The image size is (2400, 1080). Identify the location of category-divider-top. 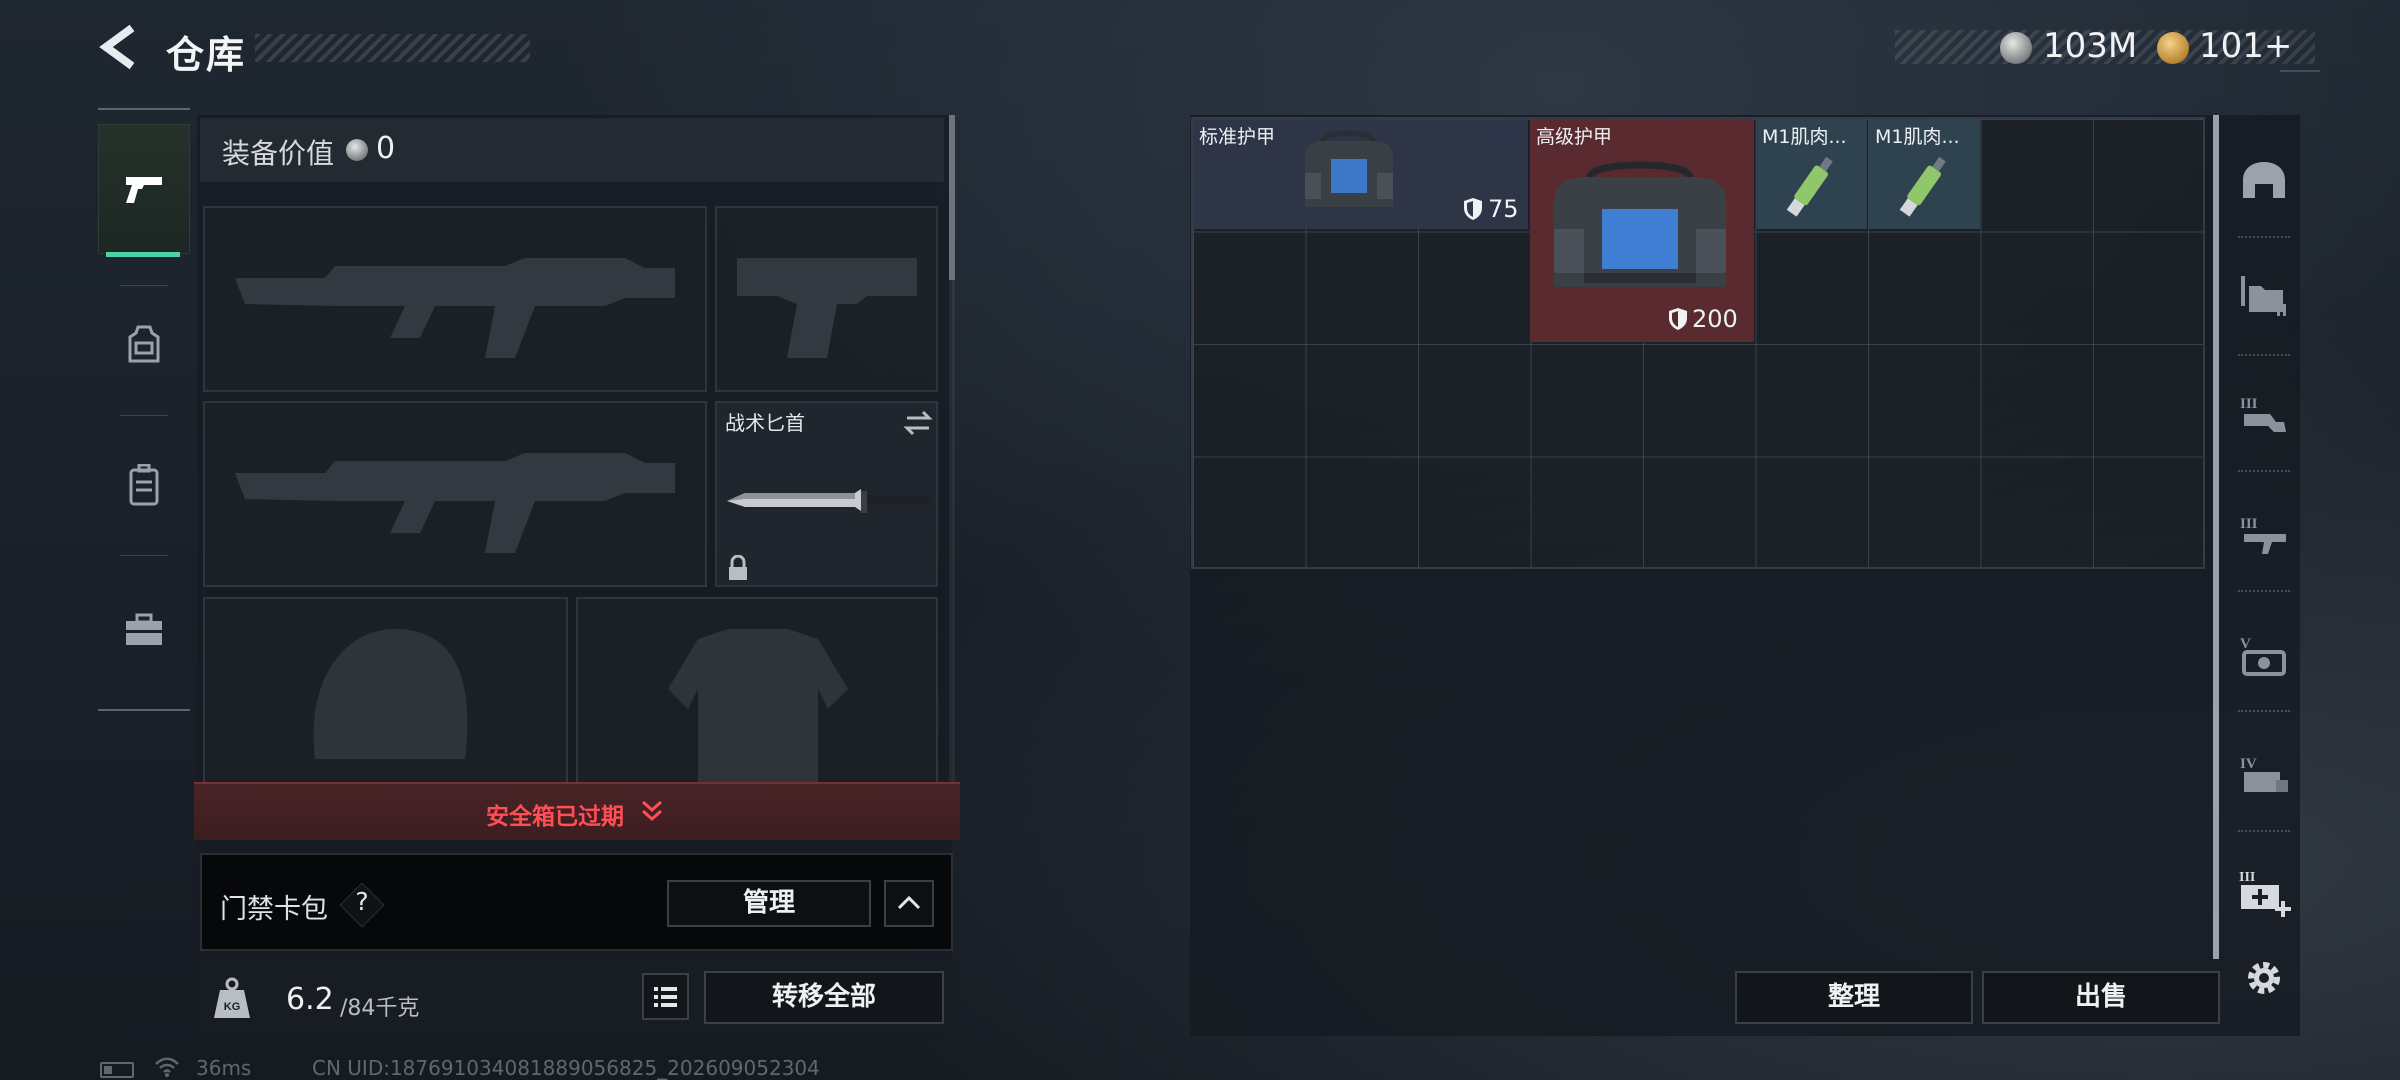
(144, 109).